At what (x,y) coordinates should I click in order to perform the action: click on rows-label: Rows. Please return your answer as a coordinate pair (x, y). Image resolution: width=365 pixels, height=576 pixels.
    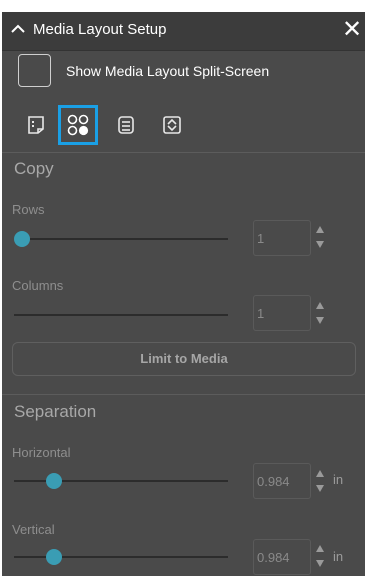
    Looking at the image, I should click on (28, 209).